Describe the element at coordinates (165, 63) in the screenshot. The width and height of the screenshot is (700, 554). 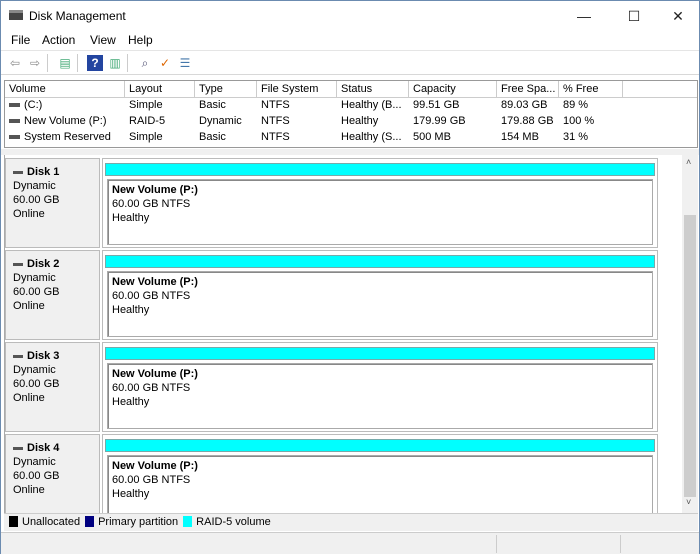
I see `checklist-icon: ✓` at that location.